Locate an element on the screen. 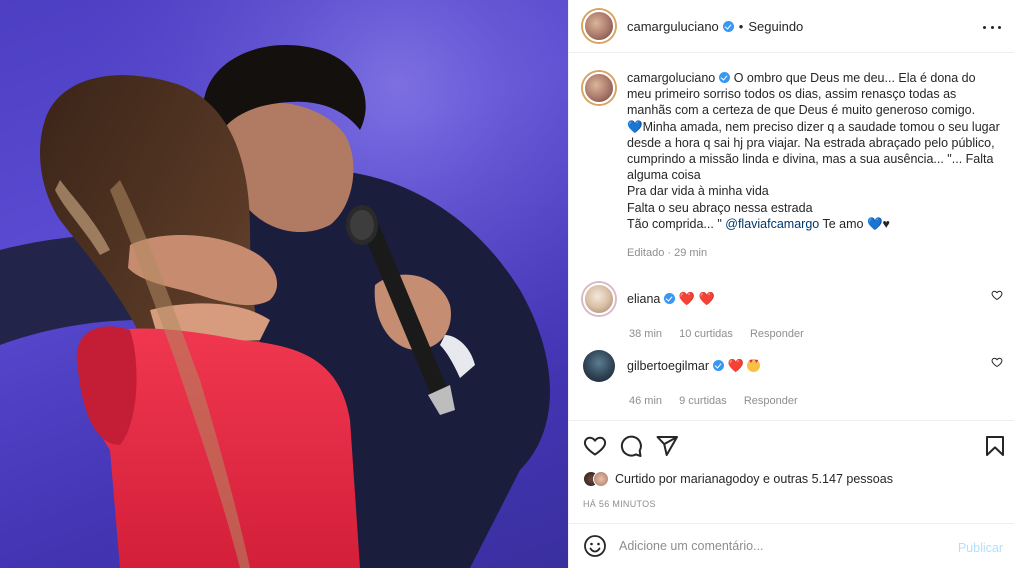 This screenshot has height=568, width=1014. following-button: Seguindo is located at coordinates (775, 26).